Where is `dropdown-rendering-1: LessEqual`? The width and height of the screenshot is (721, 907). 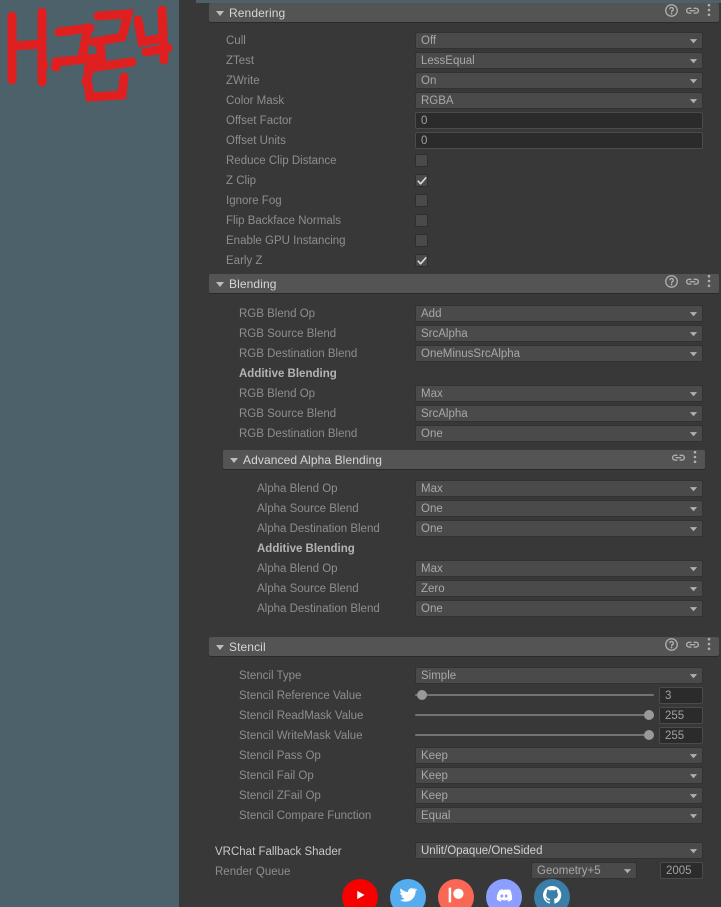 dropdown-rendering-1: LessEqual is located at coordinates (559, 60).